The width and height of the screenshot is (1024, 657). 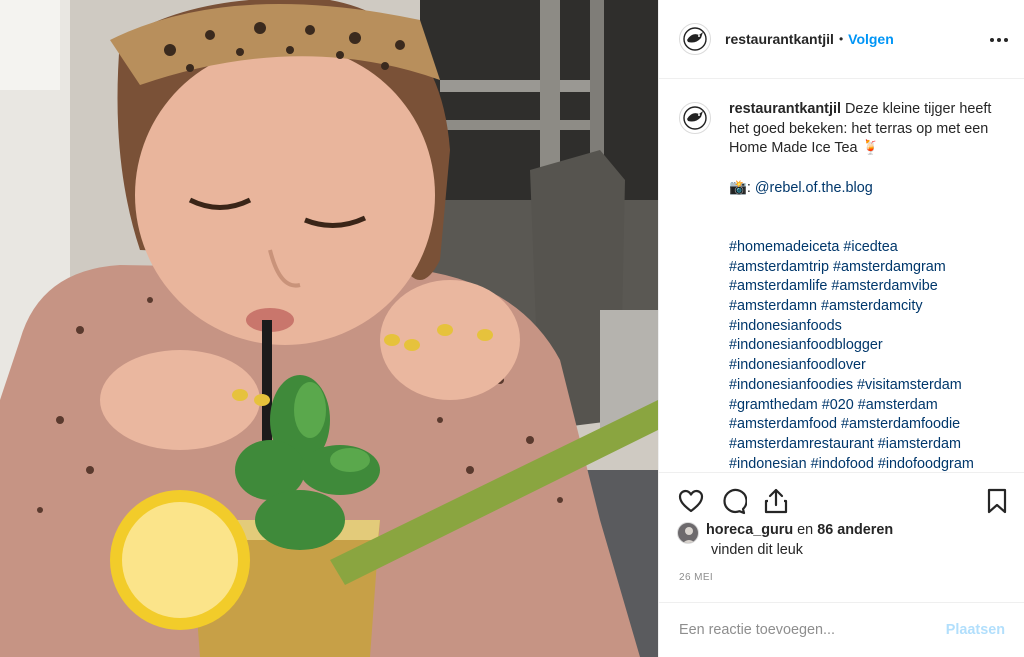 What do you see at coordinates (869, 386) in the screenshot?
I see `hashtag-line: #indonesianfoodies #visitamsterdam` at bounding box center [869, 386].